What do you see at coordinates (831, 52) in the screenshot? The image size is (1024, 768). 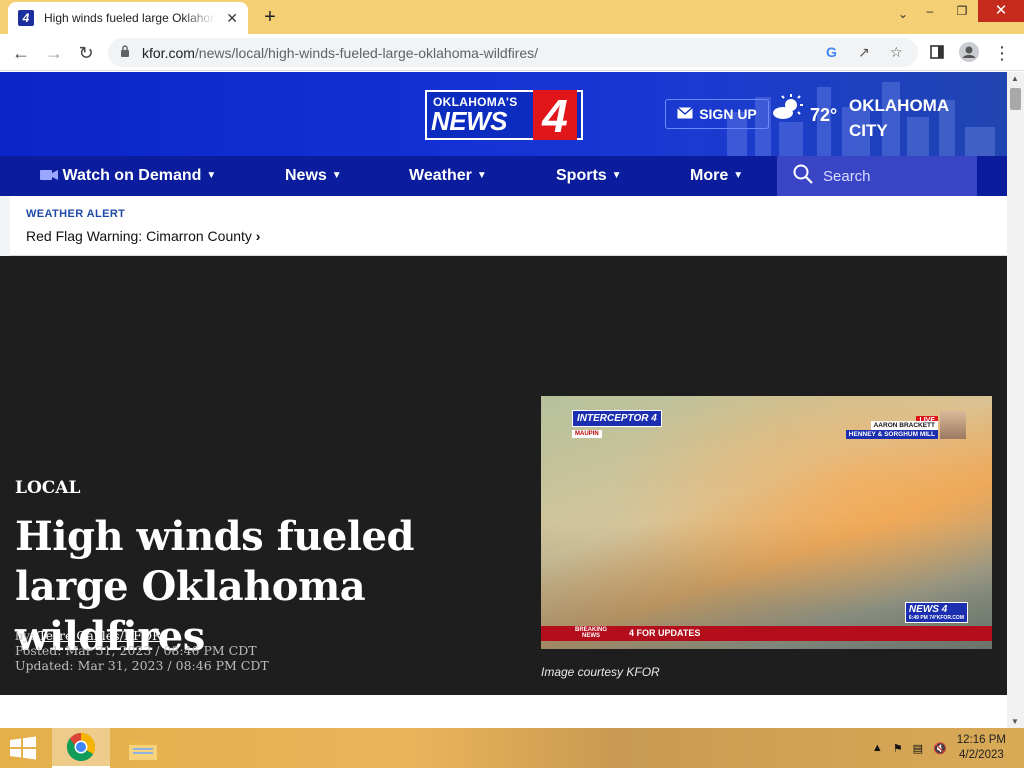 I see `google-lens-icon: G` at bounding box center [831, 52].